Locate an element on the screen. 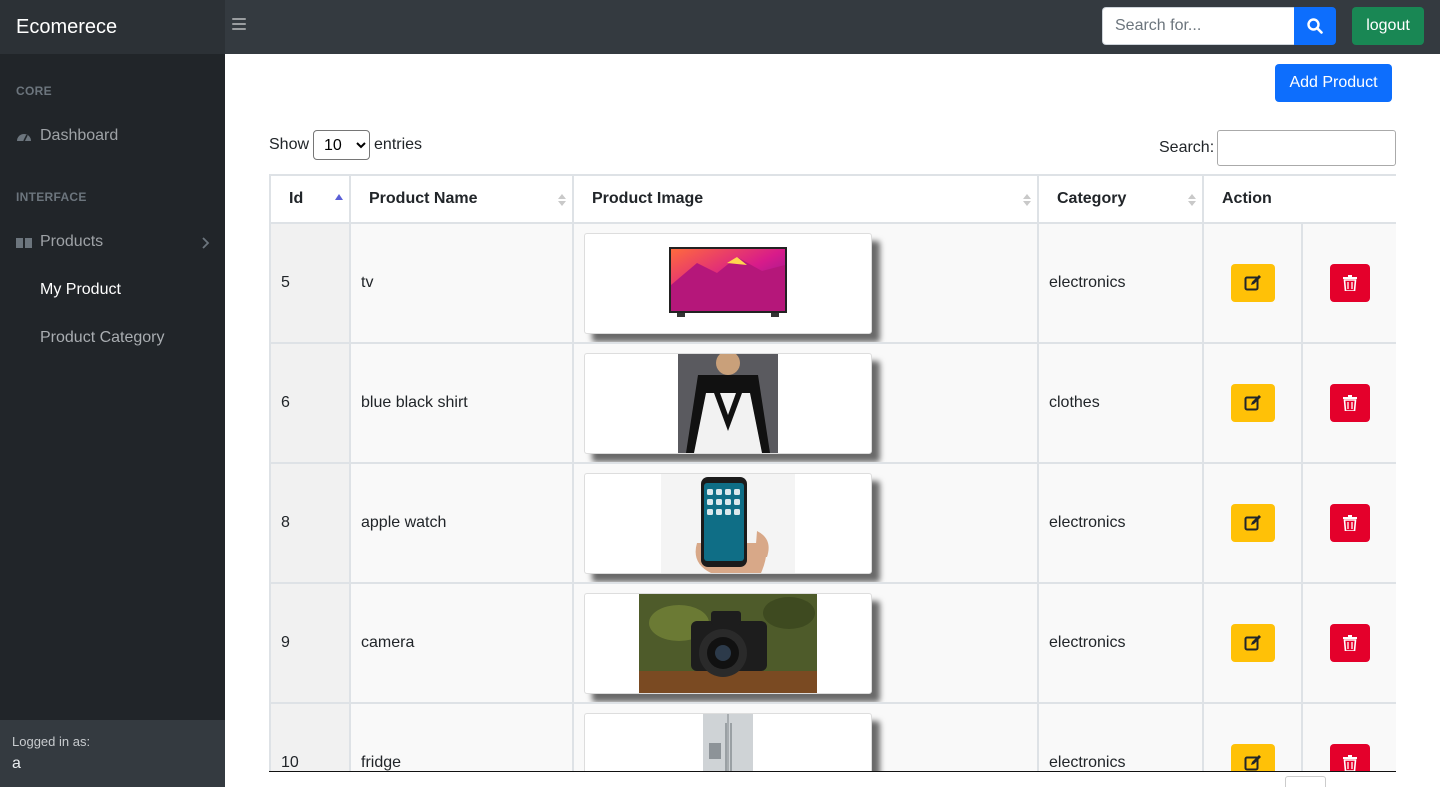 The image size is (1440, 787). logout-button: logout is located at coordinates (1388, 26).